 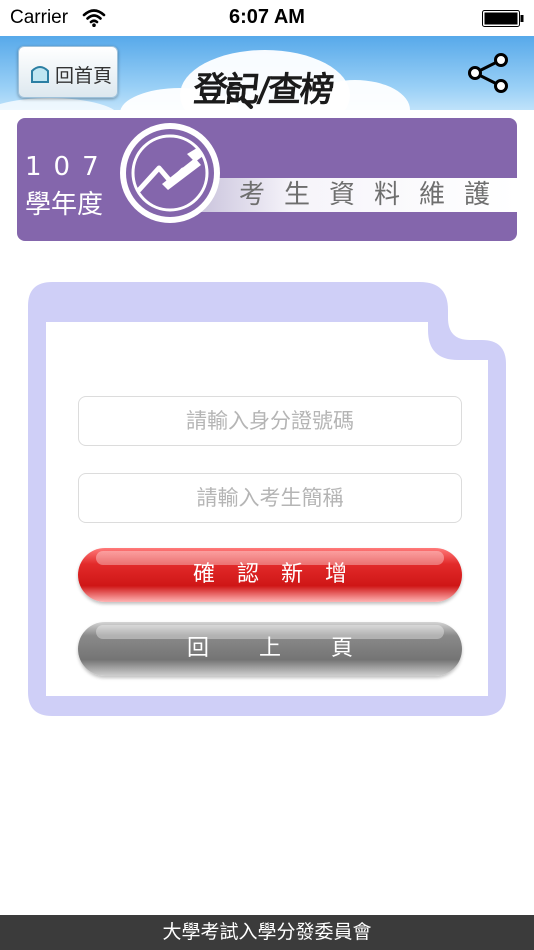 I want to click on home-icon, so click(x=40, y=74).